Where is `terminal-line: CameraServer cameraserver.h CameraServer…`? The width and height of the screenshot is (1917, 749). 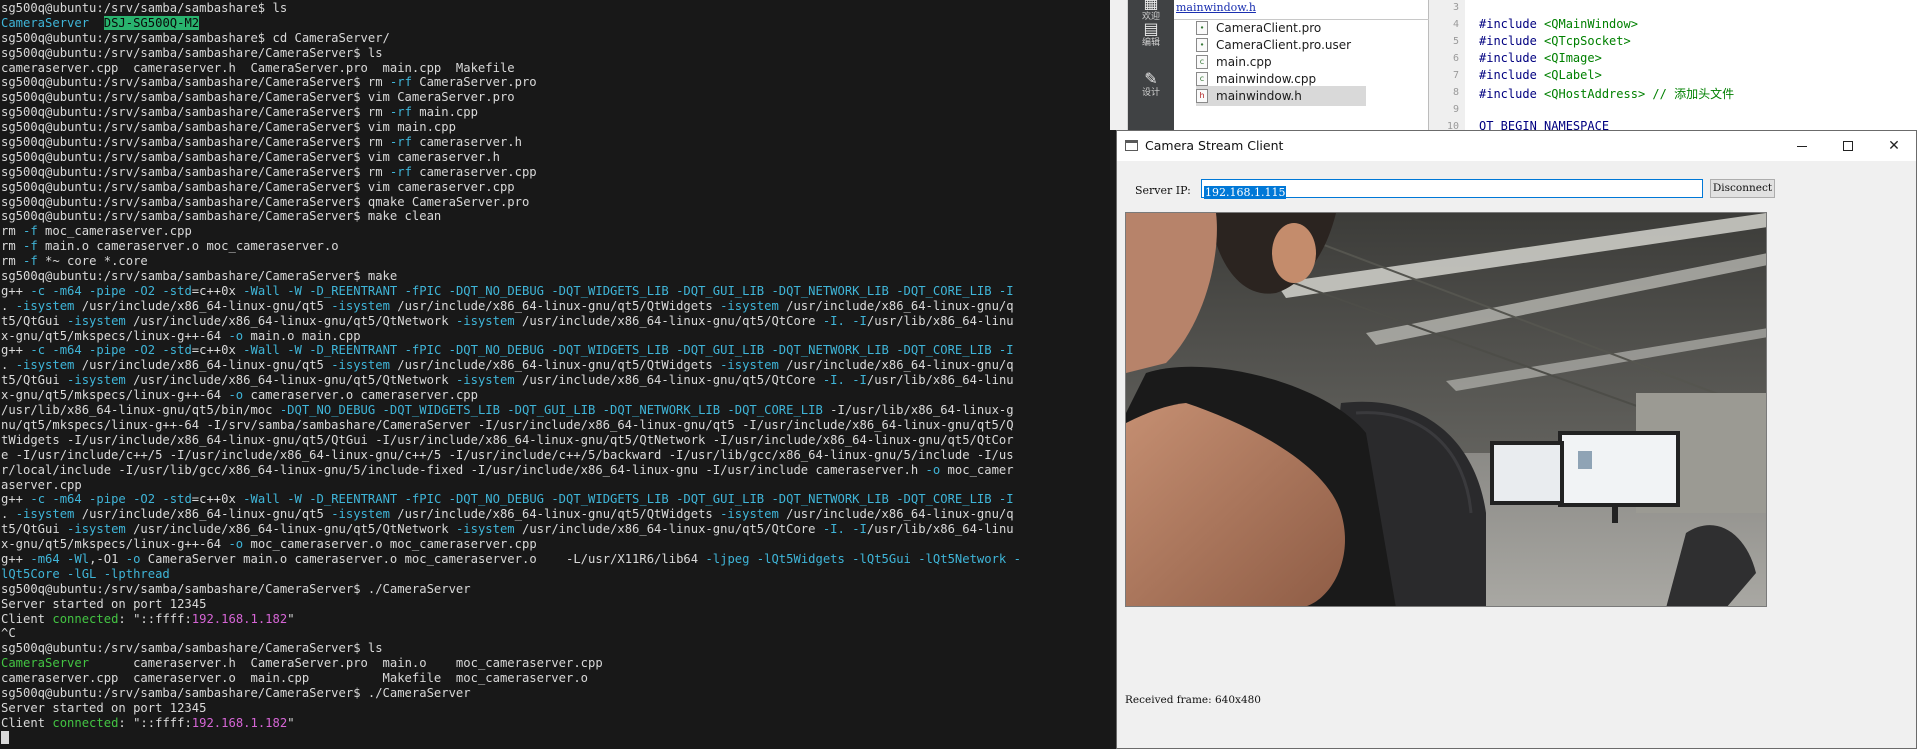
terminal-line: CameraServer cameraserver.h CameraServer… is located at coordinates (555, 663).